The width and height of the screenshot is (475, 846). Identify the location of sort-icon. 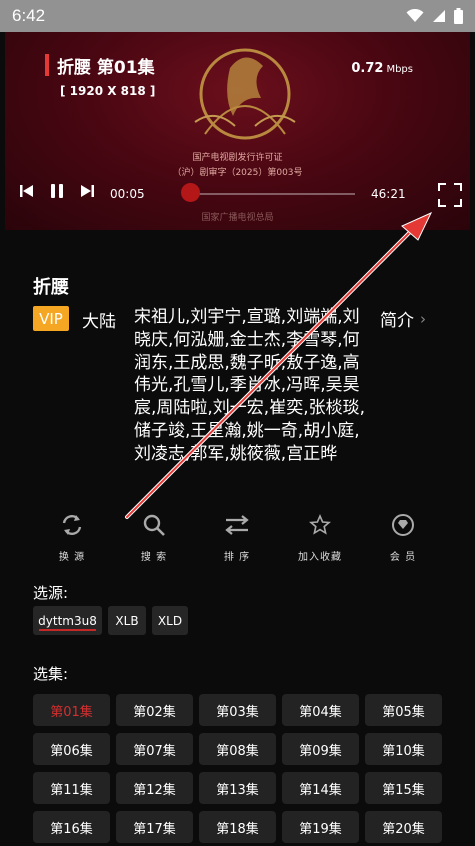
(237, 525).